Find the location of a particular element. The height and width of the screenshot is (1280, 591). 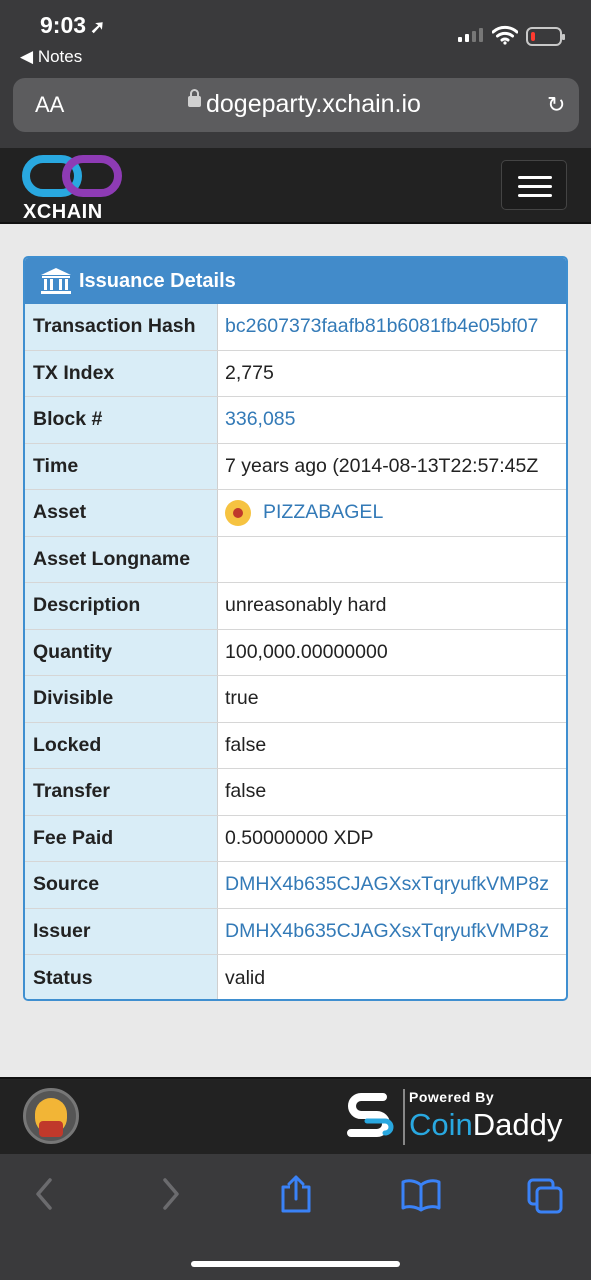

xchain-logo: XCHAIN is located at coordinates (73, 188).